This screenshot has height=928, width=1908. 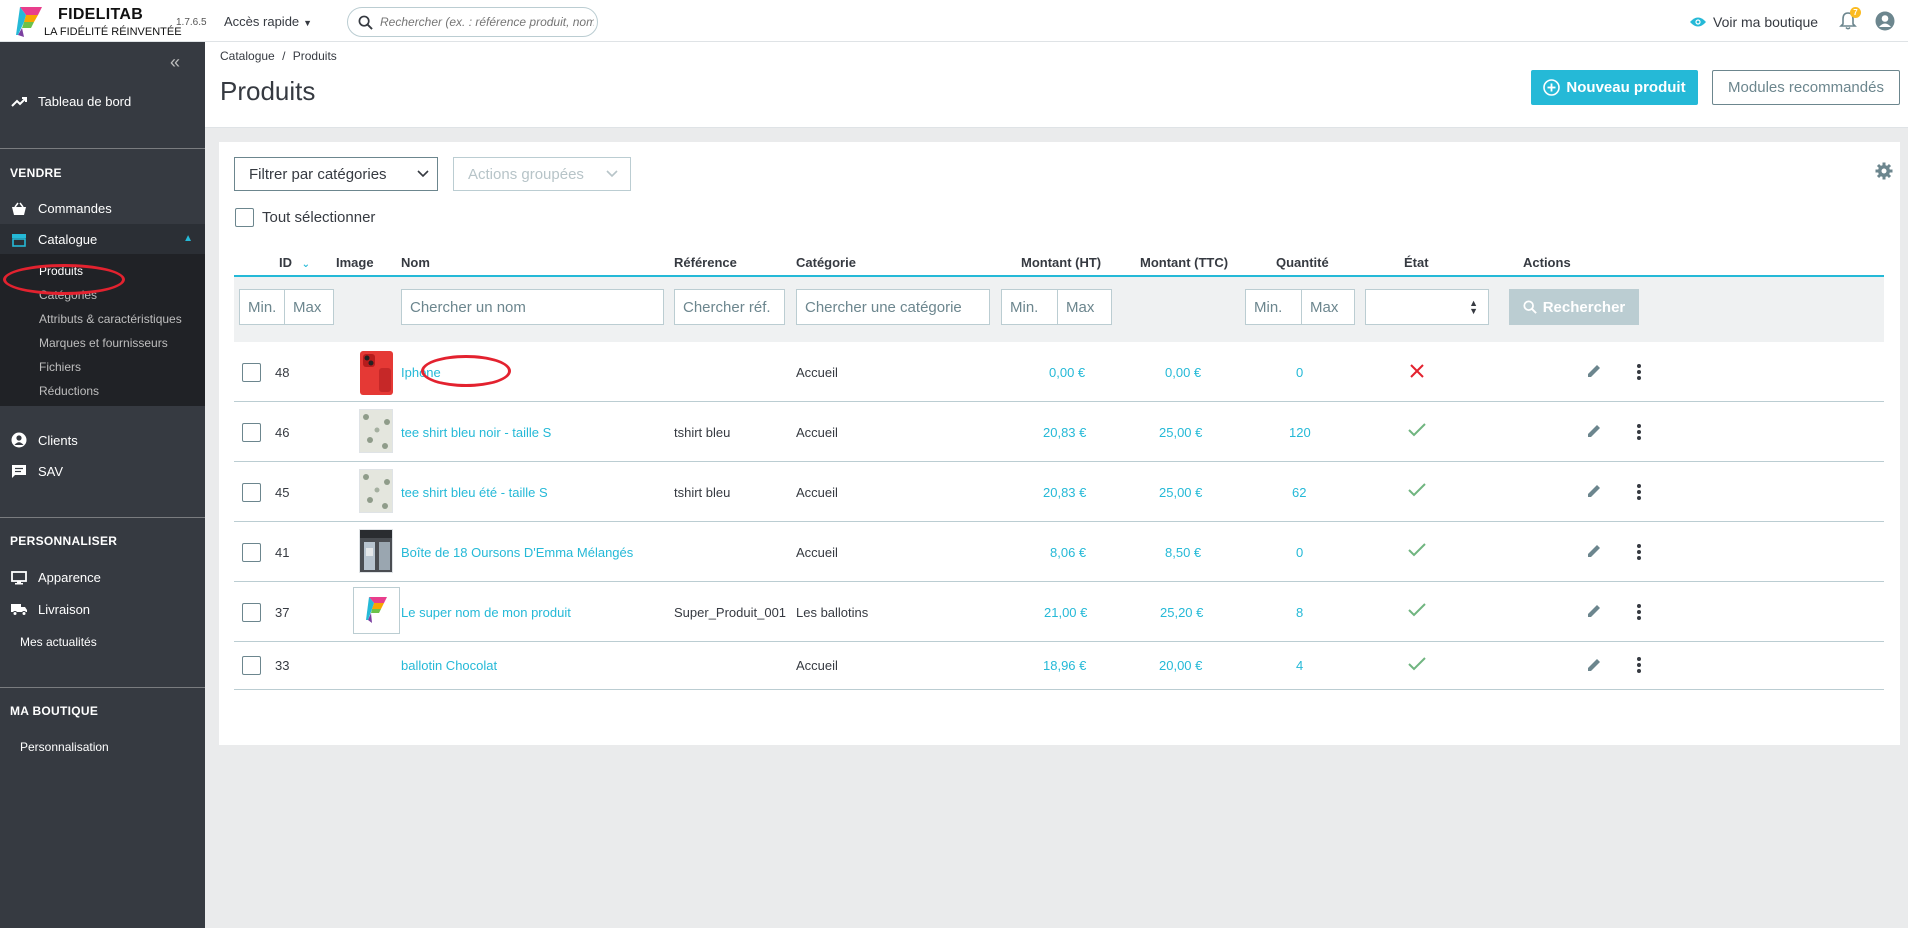 What do you see at coordinates (729, 307) in the screenshot?
I see `reference-search-input: Chercher réf.` at bounding box center [729, 307].